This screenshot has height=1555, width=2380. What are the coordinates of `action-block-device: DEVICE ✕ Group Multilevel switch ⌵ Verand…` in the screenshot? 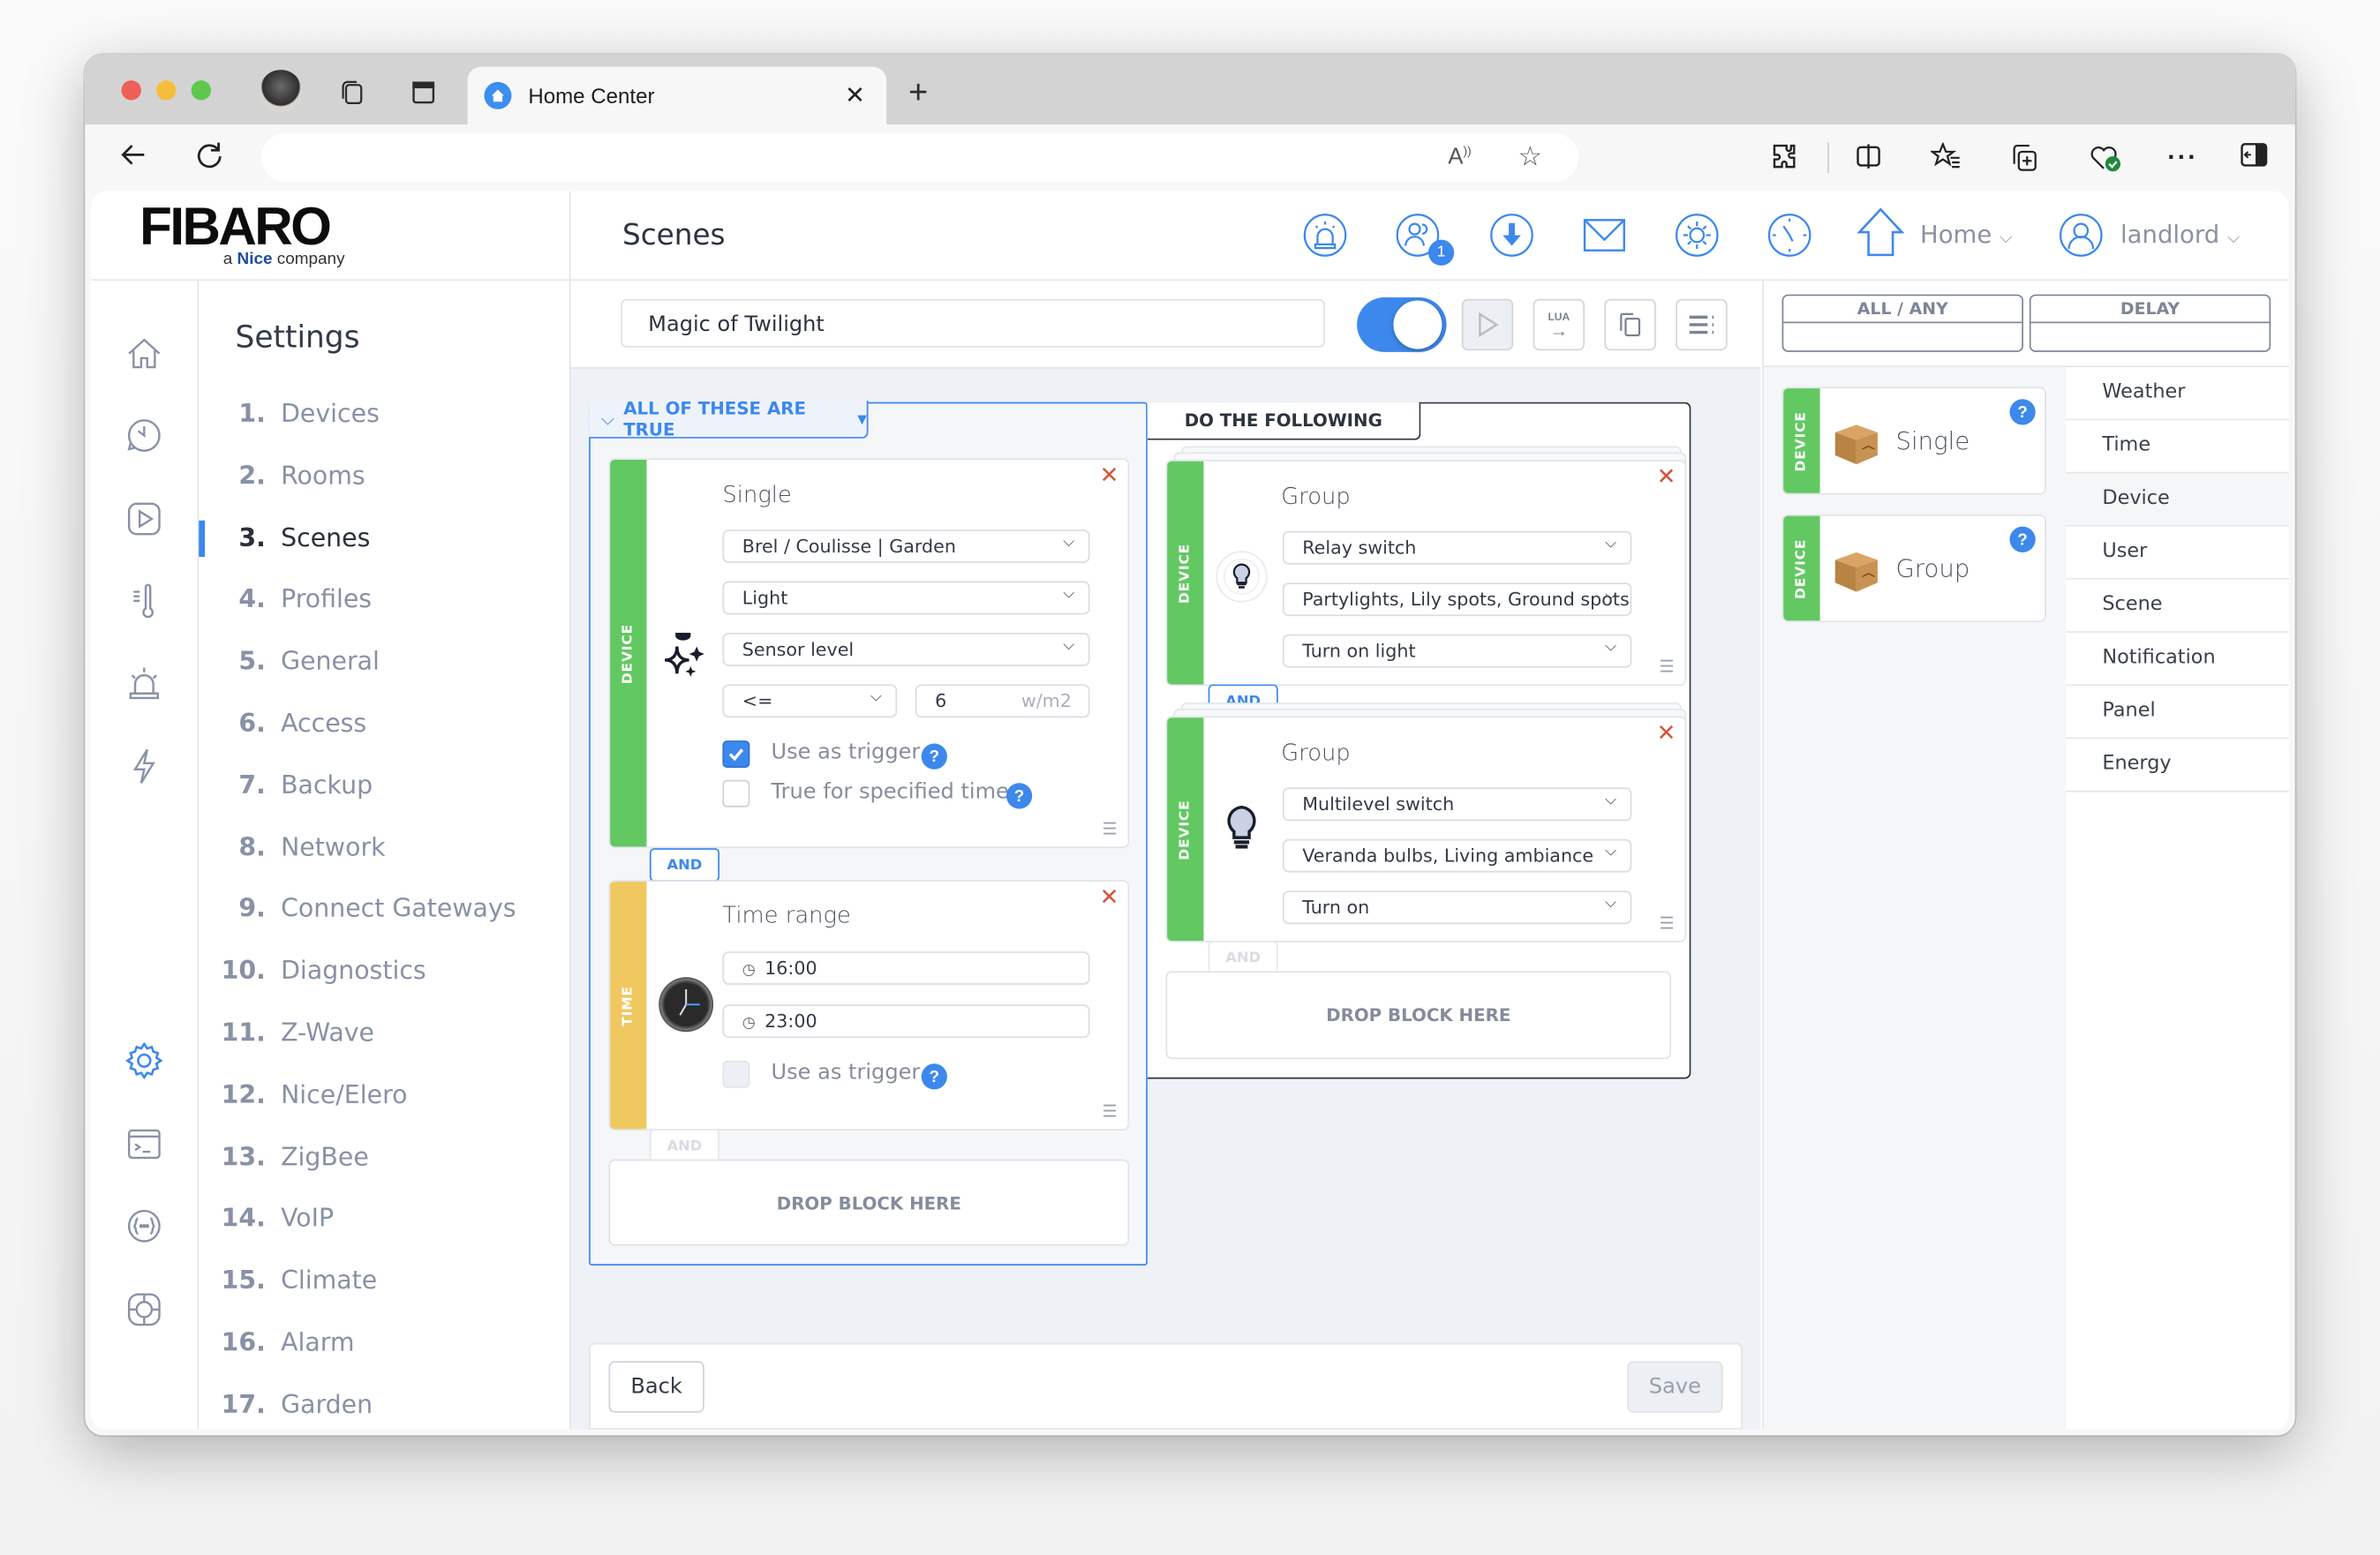 It's located at (1426, 829).